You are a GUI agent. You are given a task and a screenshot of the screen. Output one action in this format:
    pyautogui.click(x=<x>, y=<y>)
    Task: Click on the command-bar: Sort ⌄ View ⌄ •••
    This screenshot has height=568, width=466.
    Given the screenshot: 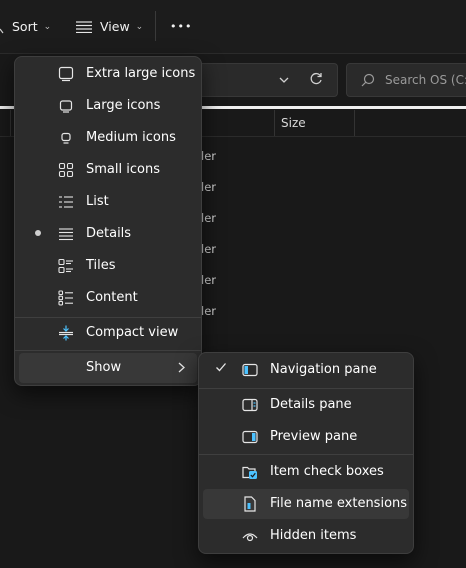 What is the action you would take?
    pyautogui.click(x=233, y=27)
    